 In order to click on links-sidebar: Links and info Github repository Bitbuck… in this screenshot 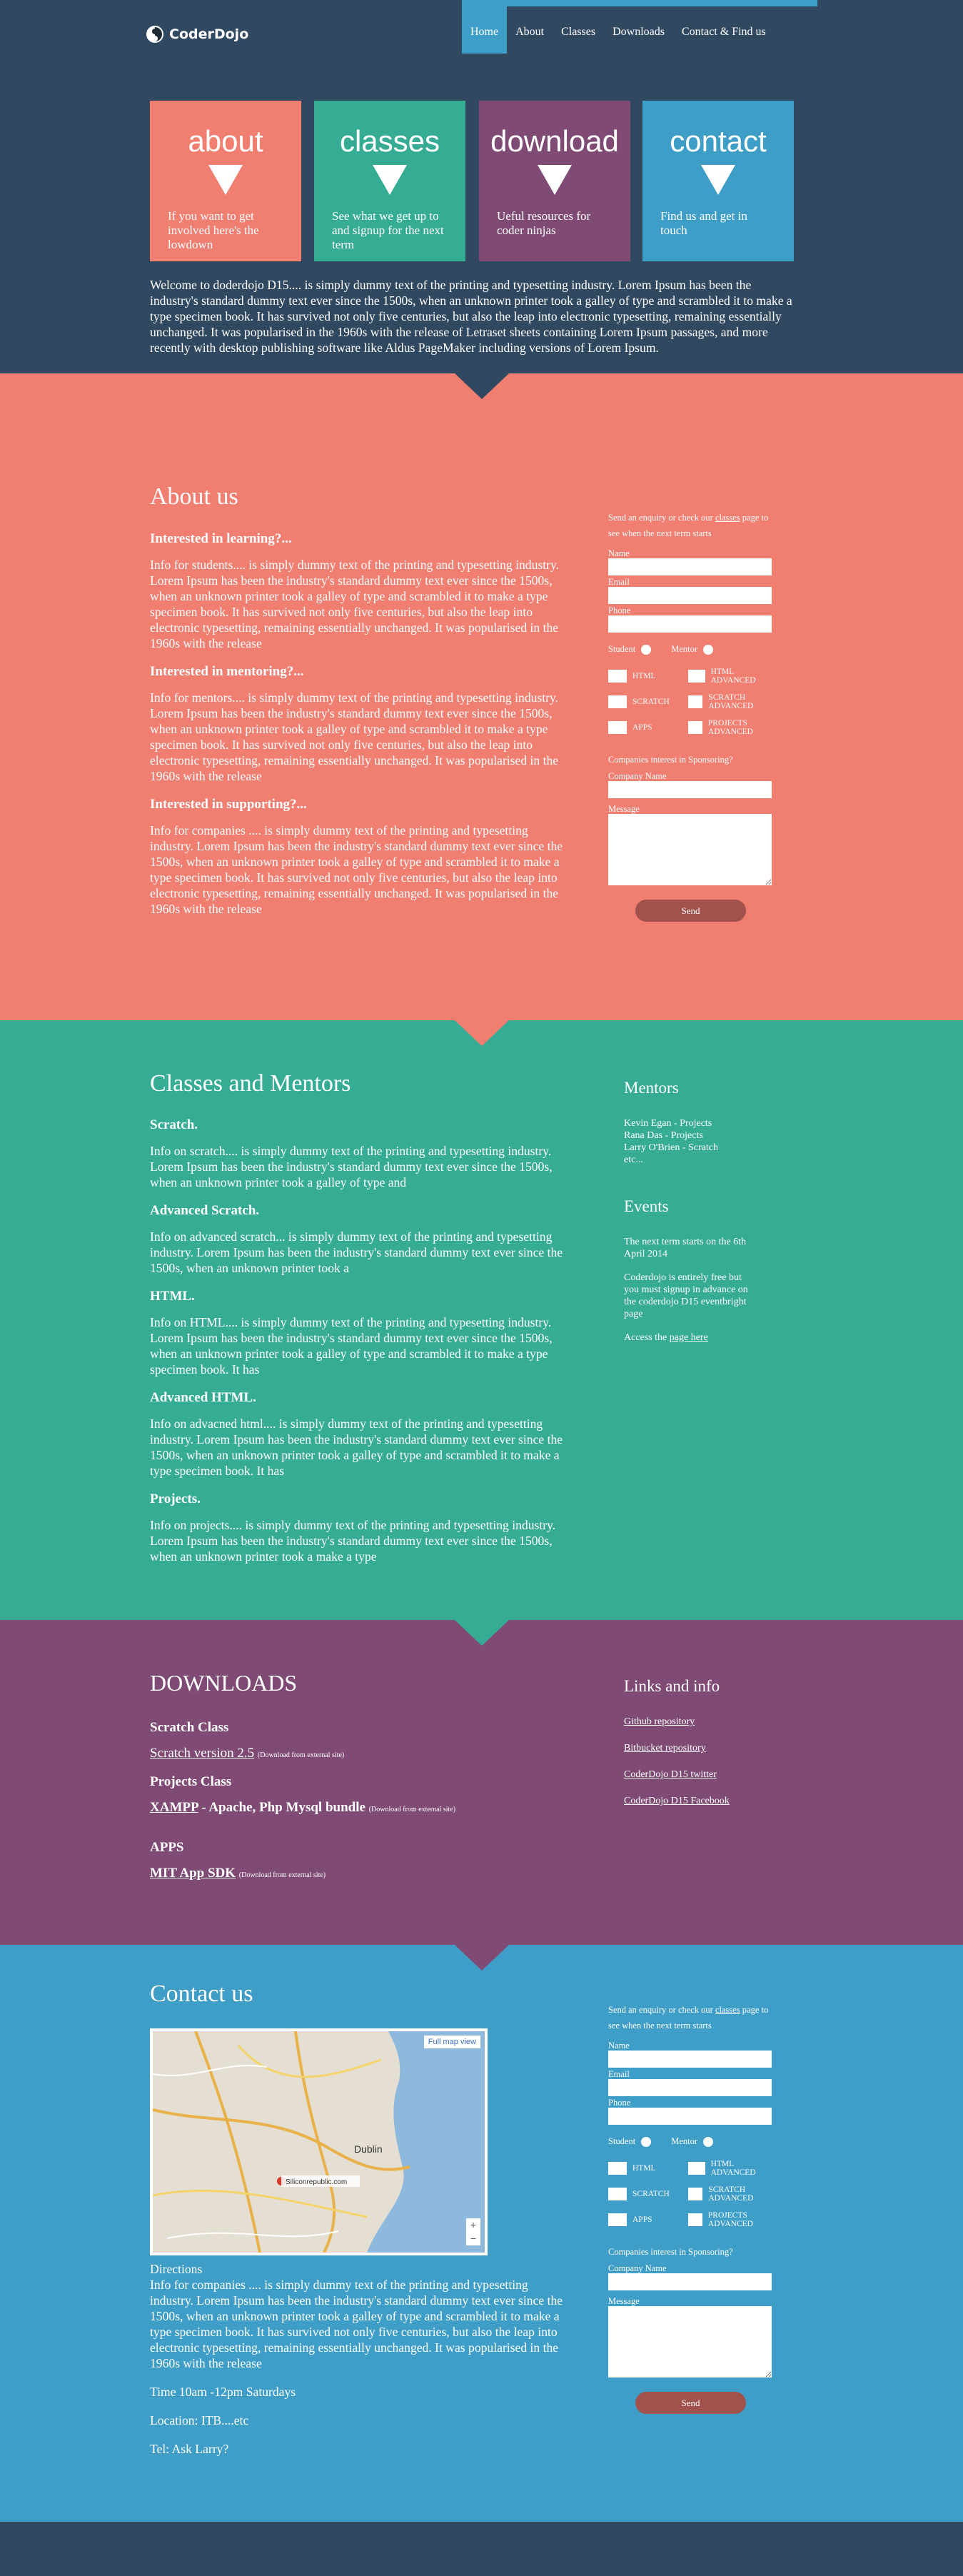, I will do `click(702, 1742)`.